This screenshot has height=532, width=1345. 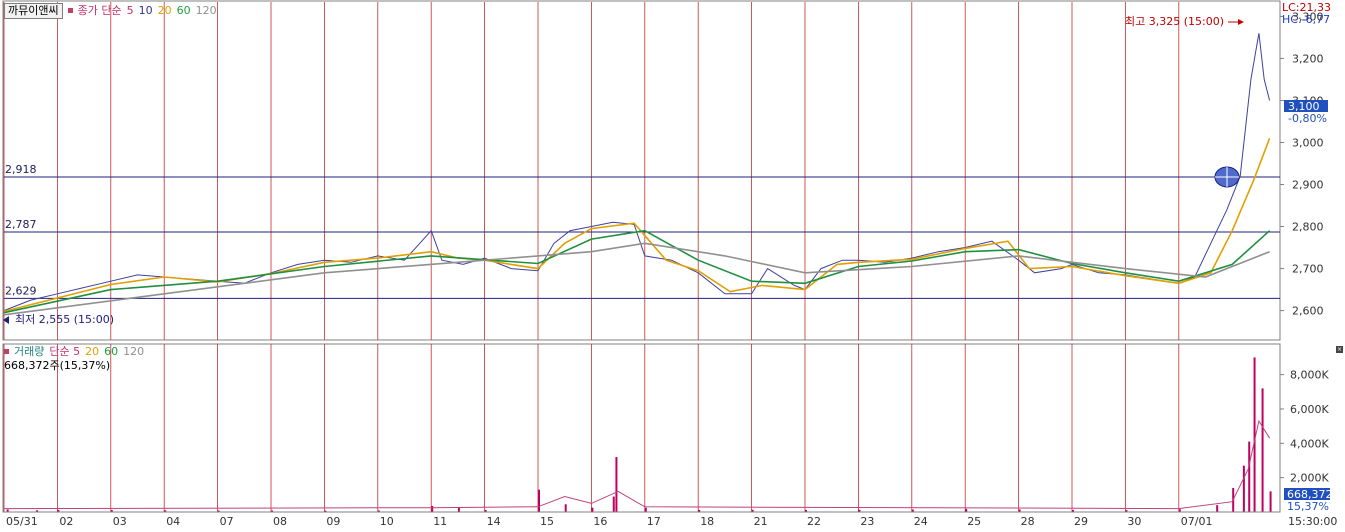 I want to click on limit-info: LC:21,33 HC:-6,77, so click(x=1306, y=14).